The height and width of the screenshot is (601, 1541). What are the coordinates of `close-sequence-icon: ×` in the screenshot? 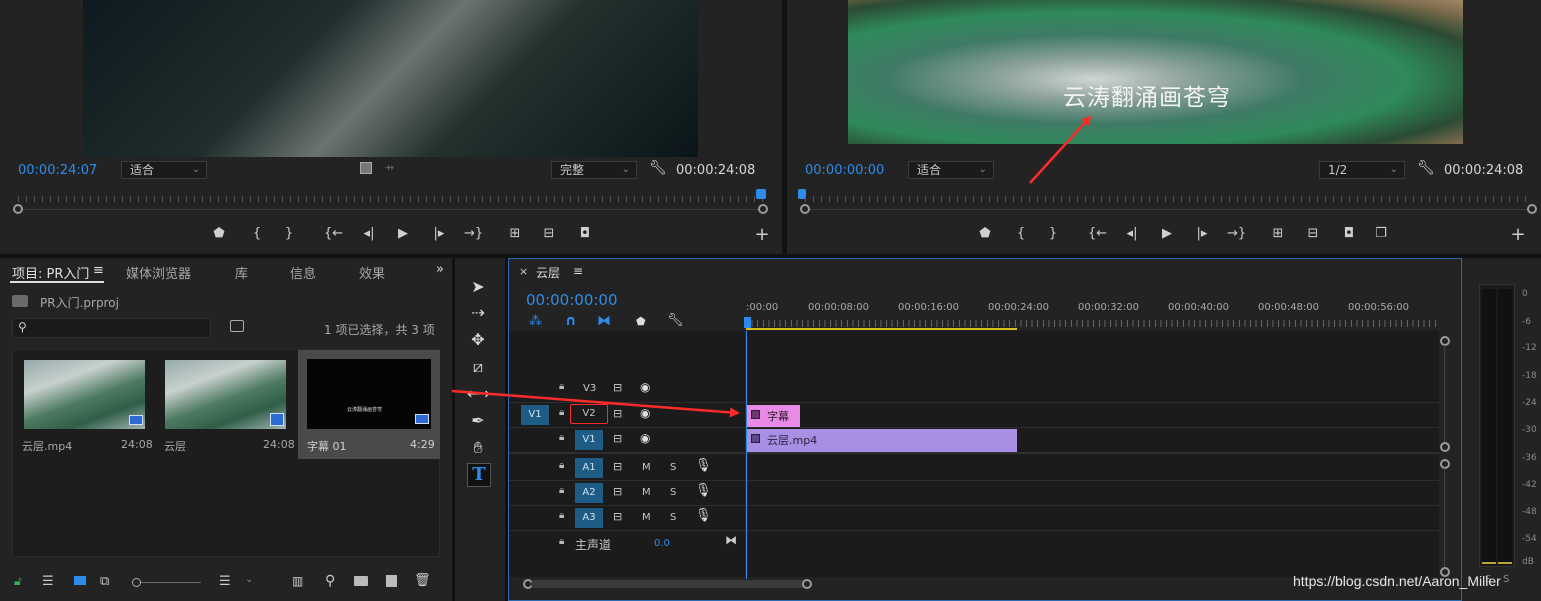 It's located at (523, 271).